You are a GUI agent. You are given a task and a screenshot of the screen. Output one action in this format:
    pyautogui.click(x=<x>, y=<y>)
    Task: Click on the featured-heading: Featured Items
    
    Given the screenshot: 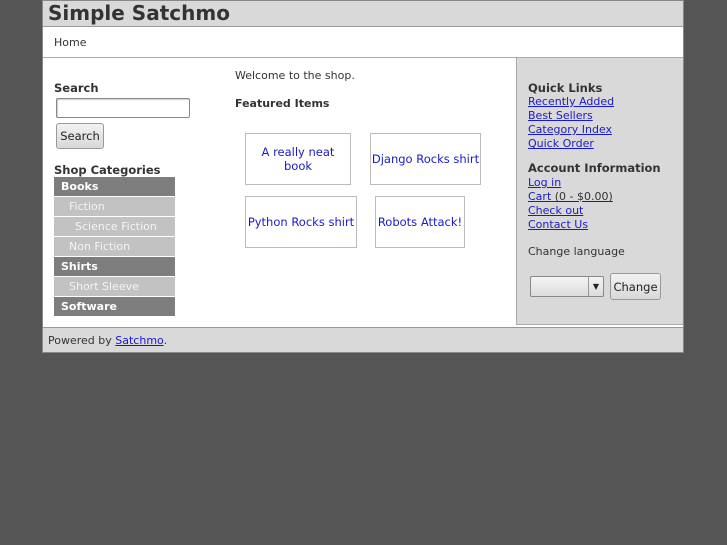 What is the action you would take?
    pyautogui.click(x=282, y=103)
    